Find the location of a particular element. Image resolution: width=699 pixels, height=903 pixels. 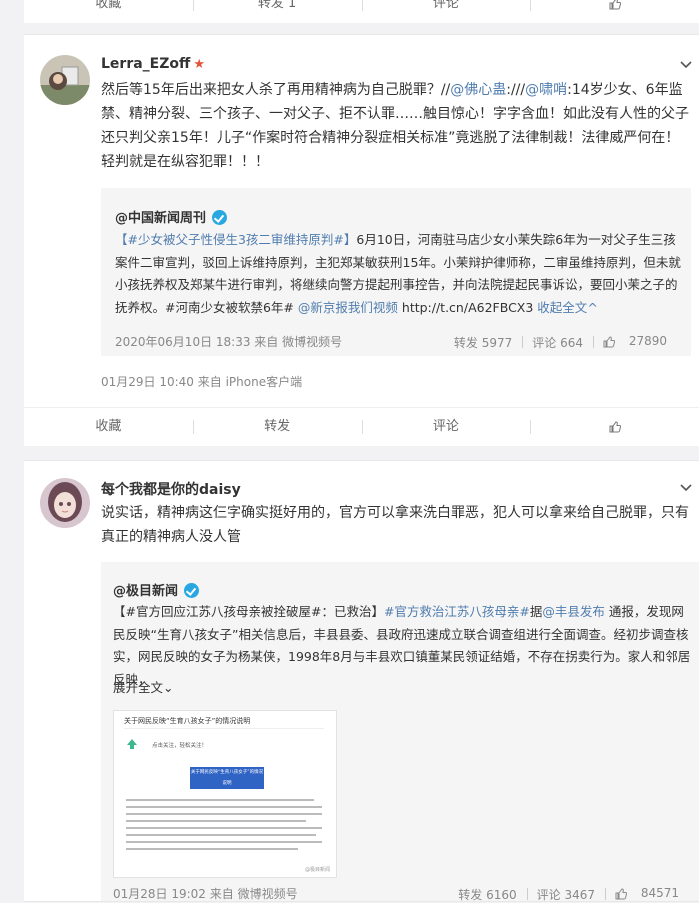

url-link: http://t.cn/A62FBCX3 is located at coordinates (467, 307).